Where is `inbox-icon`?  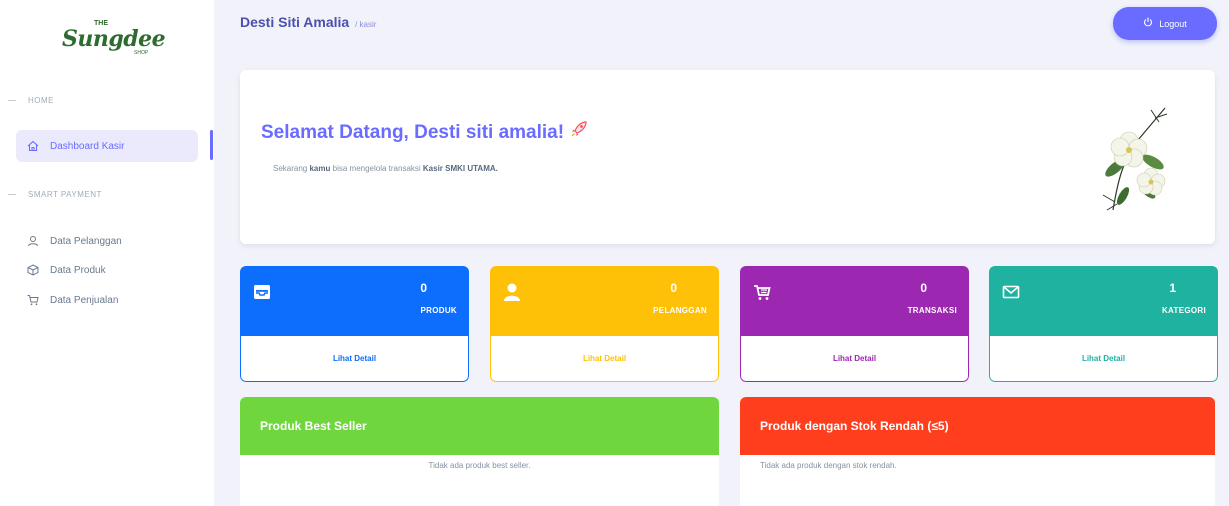 inbox-icon is located at coordinates (262, 292).